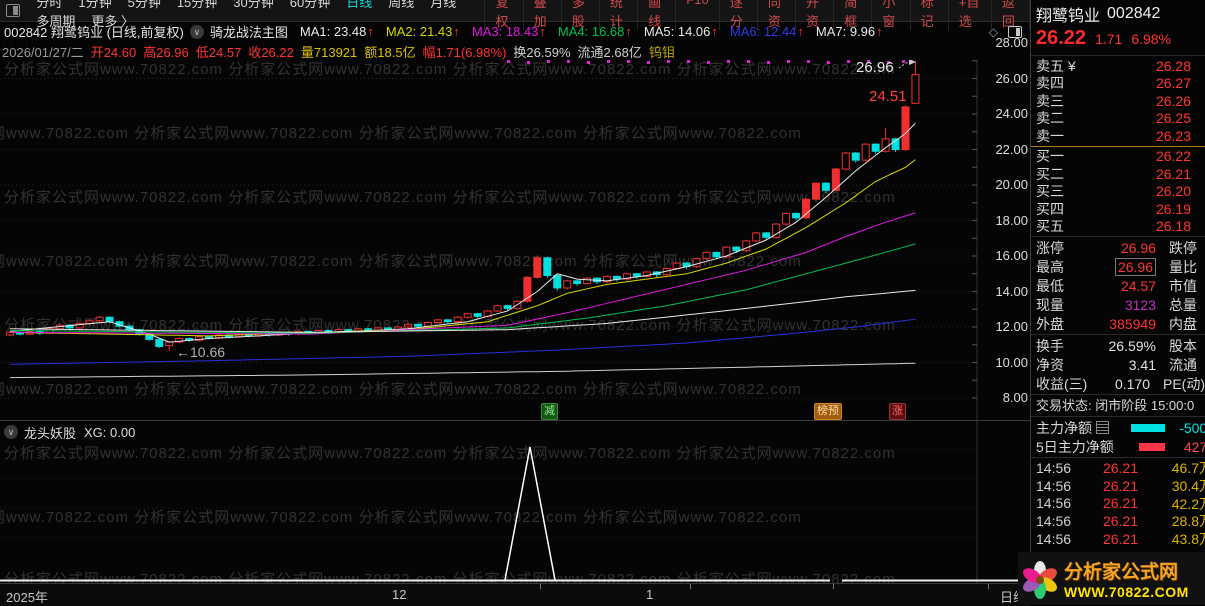 The image size is (1205, 606). I want to click on buy-row-1: 买一 26.22, so click(1118, 157).